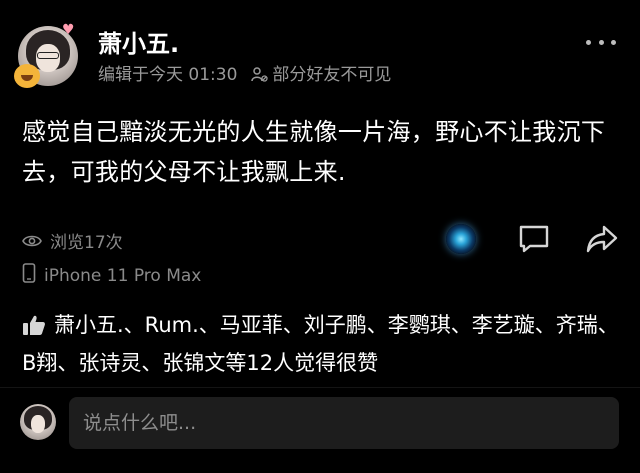 The image size is (640, 473). What do you see at coordinates (534, 241) in the screenshot?
I see `comment-icon` at bounding box center [534, 241].